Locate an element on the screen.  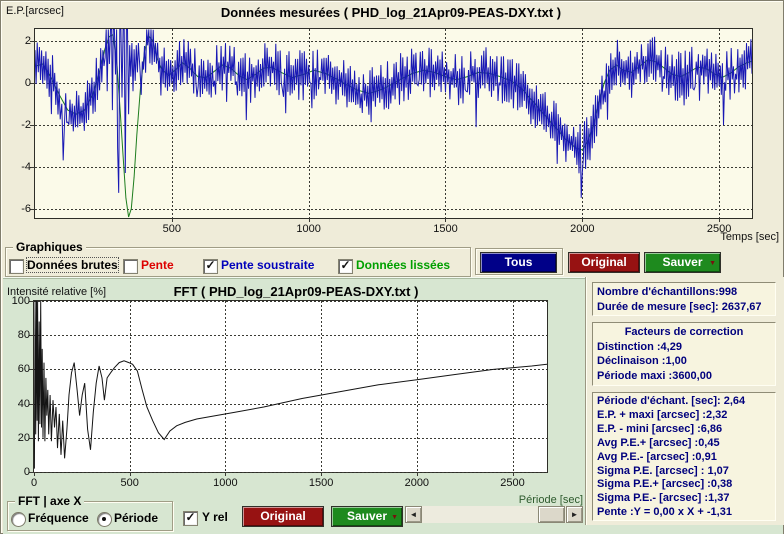
scrollbar-left-arrow-icon: ◄ is located at coordinates (413, 514).